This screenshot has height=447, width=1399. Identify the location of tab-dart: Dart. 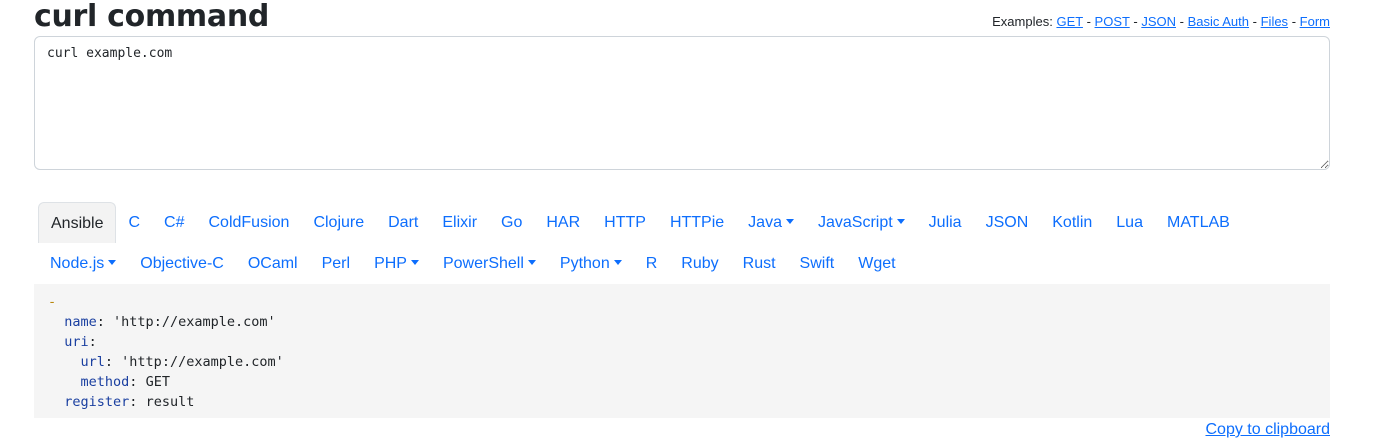
(403, 222).